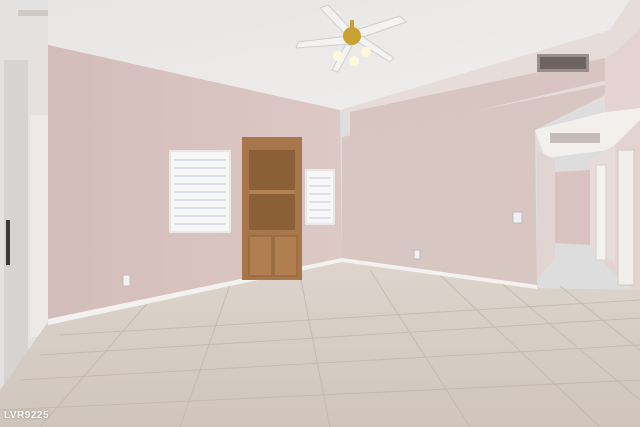 The height and width of the screenshot is (427, 640). What do you see at coordinates (572, 207) in the screenshot?
I see `hall-back-wall` at bounding box center [572, 207].